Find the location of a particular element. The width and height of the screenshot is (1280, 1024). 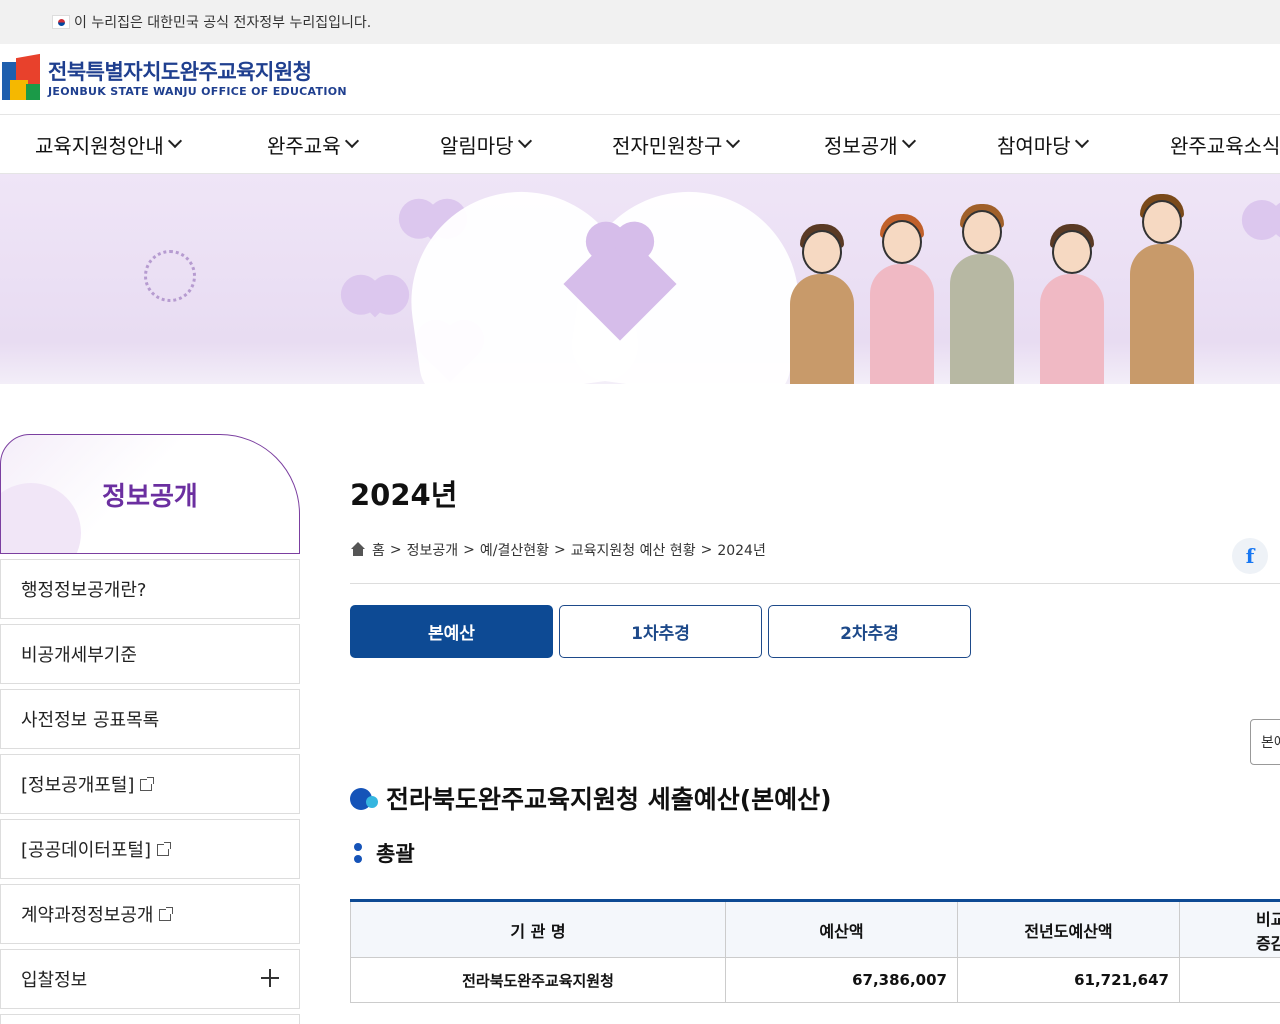

decorative-ring is located at coordinates (170, 276).